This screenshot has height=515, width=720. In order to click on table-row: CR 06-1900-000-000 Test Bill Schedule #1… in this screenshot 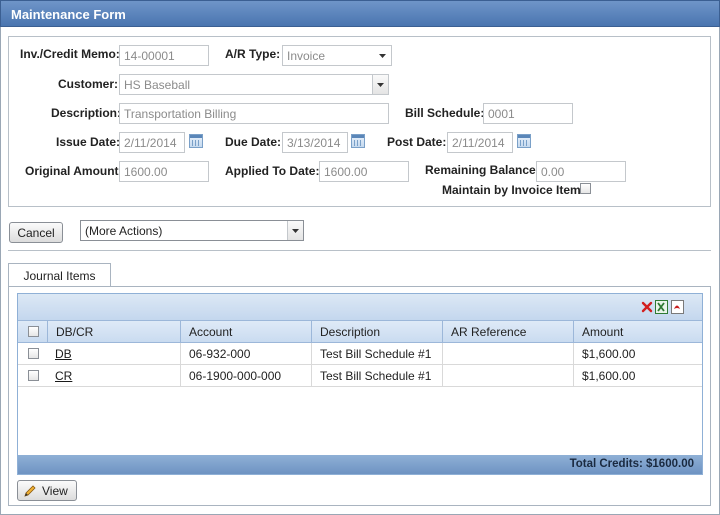, I will do `click(360, 376)`.